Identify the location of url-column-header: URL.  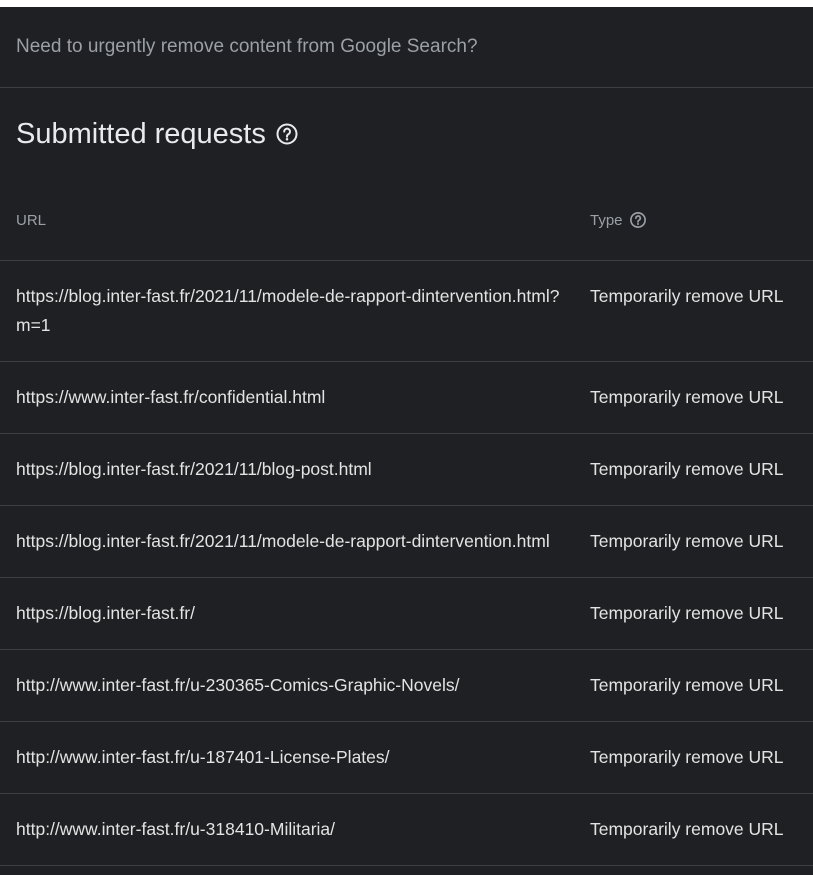
(295, 220).